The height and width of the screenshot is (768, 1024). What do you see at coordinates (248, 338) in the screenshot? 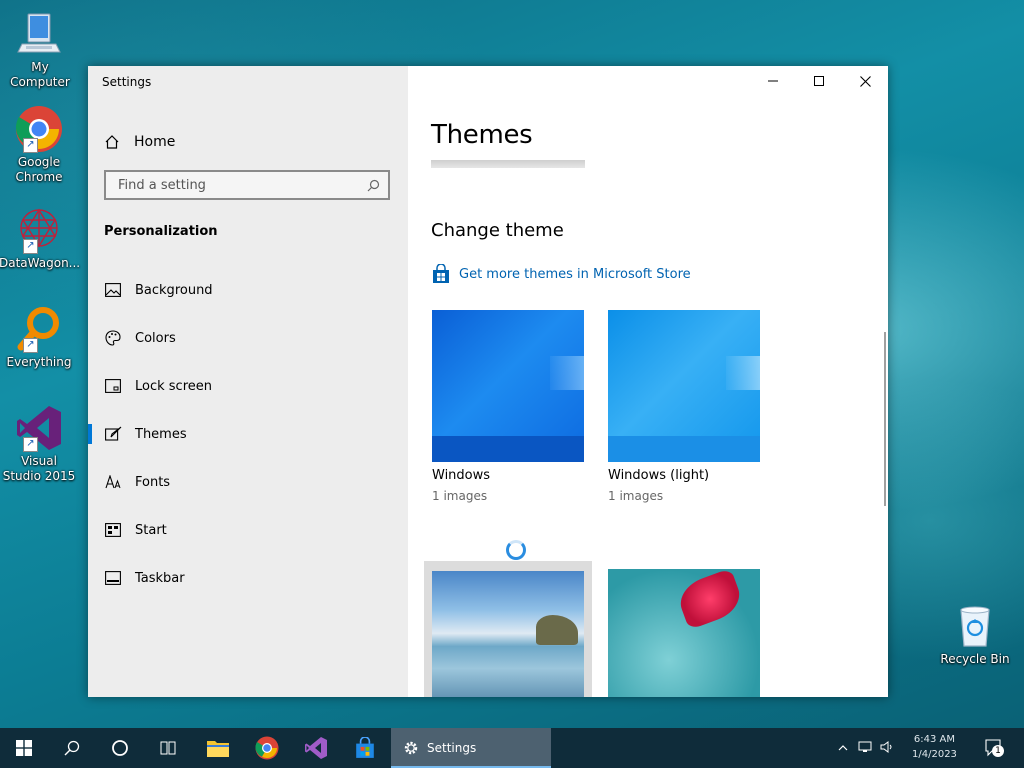
I see `sidebar-item-colors: Colors` at bounding box center [248, 338].